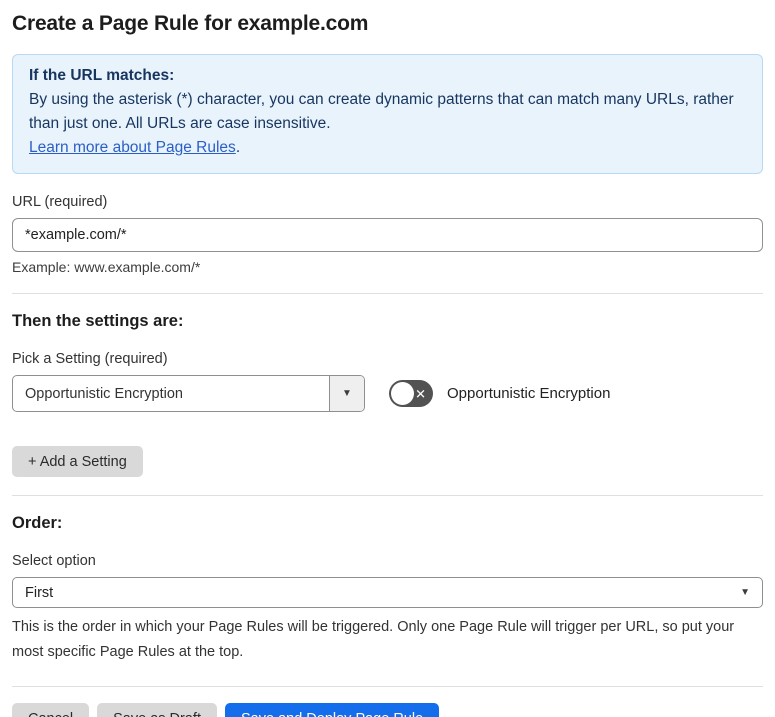 Image resolution: width=775 pixels, height=717 pixels. What do you see at coordinates (420, 393) in the screenshot?
I see `toggle-off-icon: ✕` at bounding box center [420, 393].